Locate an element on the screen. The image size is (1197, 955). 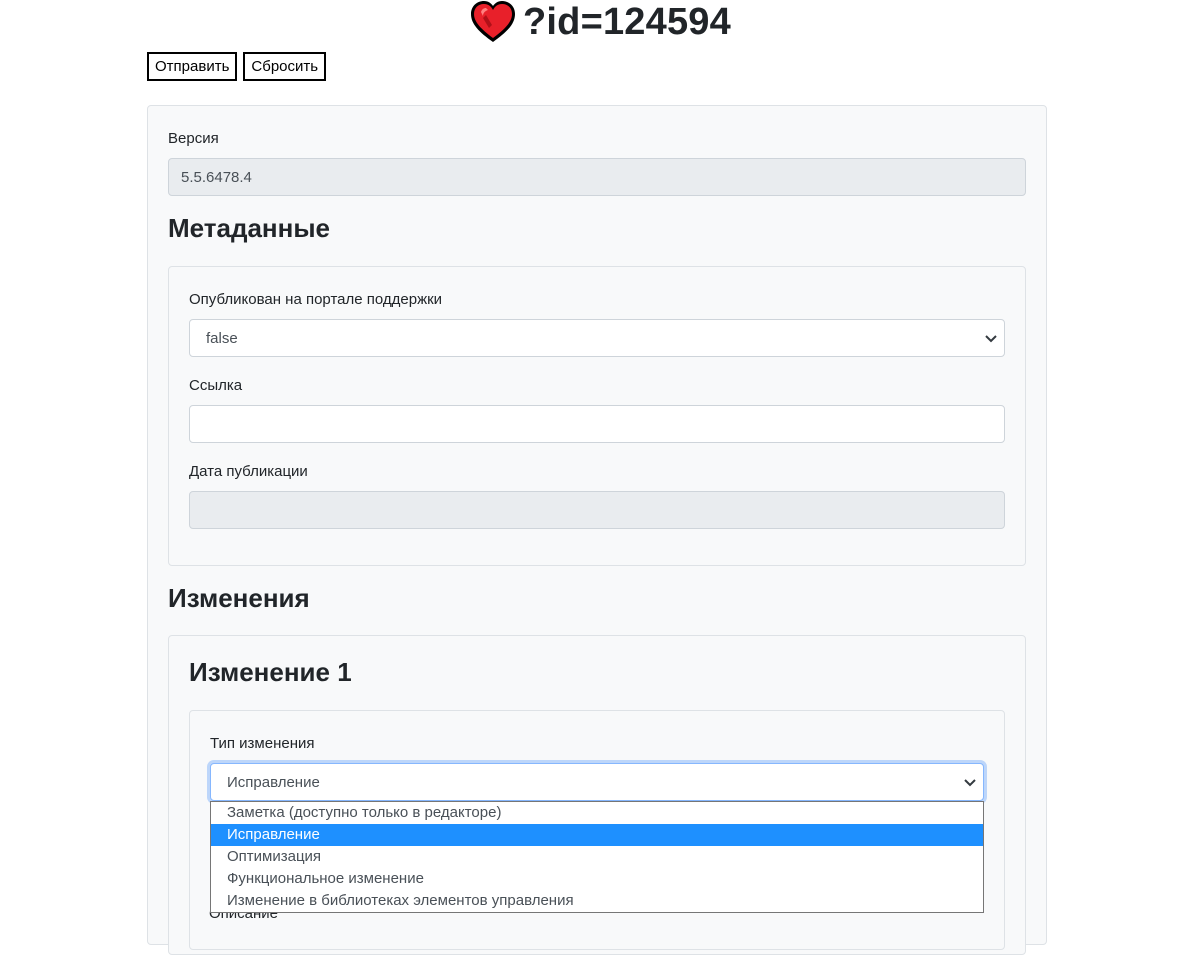
version-label: Версия is located at coordinates (193, 138).